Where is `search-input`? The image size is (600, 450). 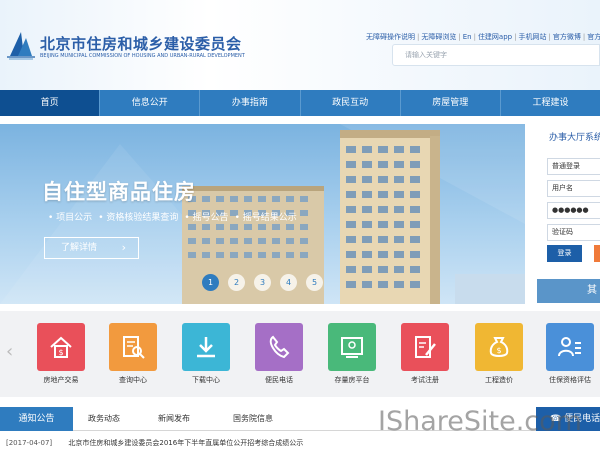
search-input is located at coordinates (496, 55).